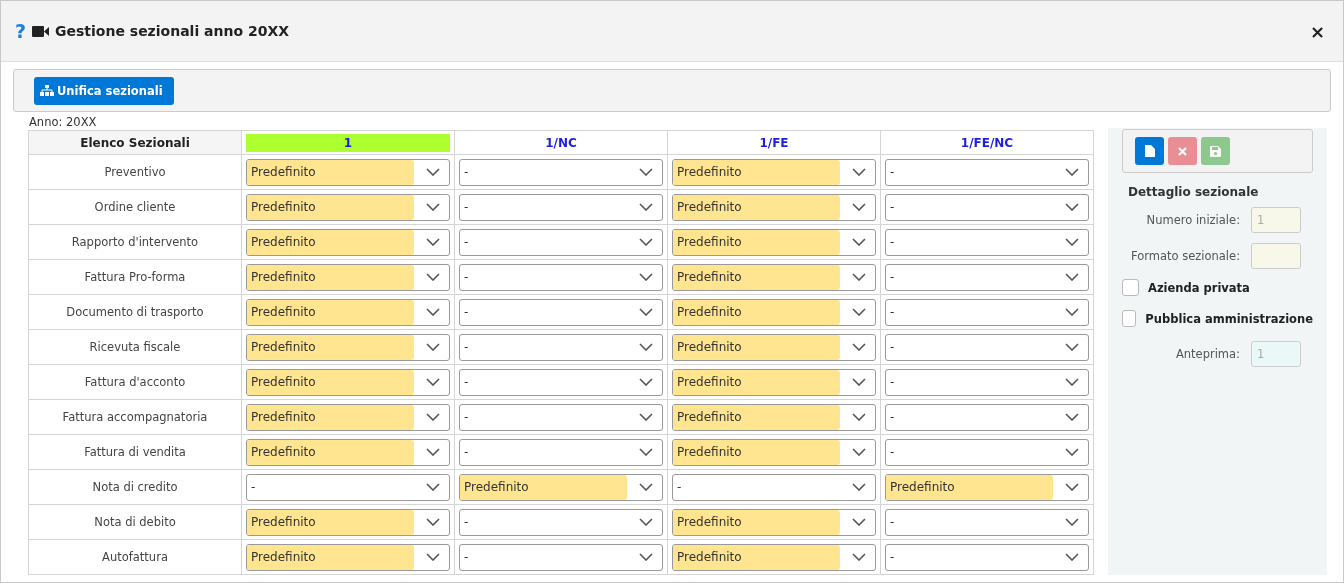 Image resolution: width=1344 pixels, height=583 pixels. I want to click on new-button, so click(1149, 151).